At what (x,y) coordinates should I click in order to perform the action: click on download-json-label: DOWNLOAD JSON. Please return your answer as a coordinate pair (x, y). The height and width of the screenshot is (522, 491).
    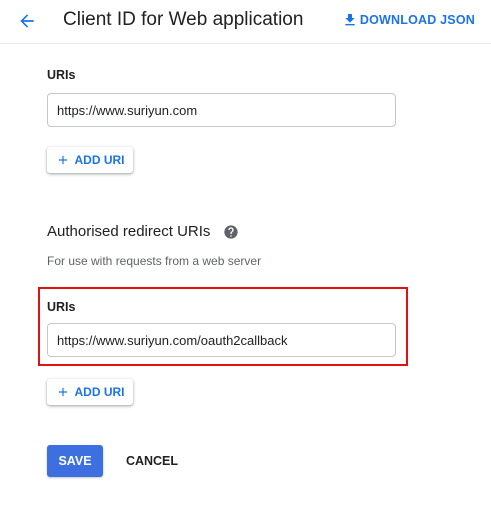
    Looking at the image, I should click on (417, 20).